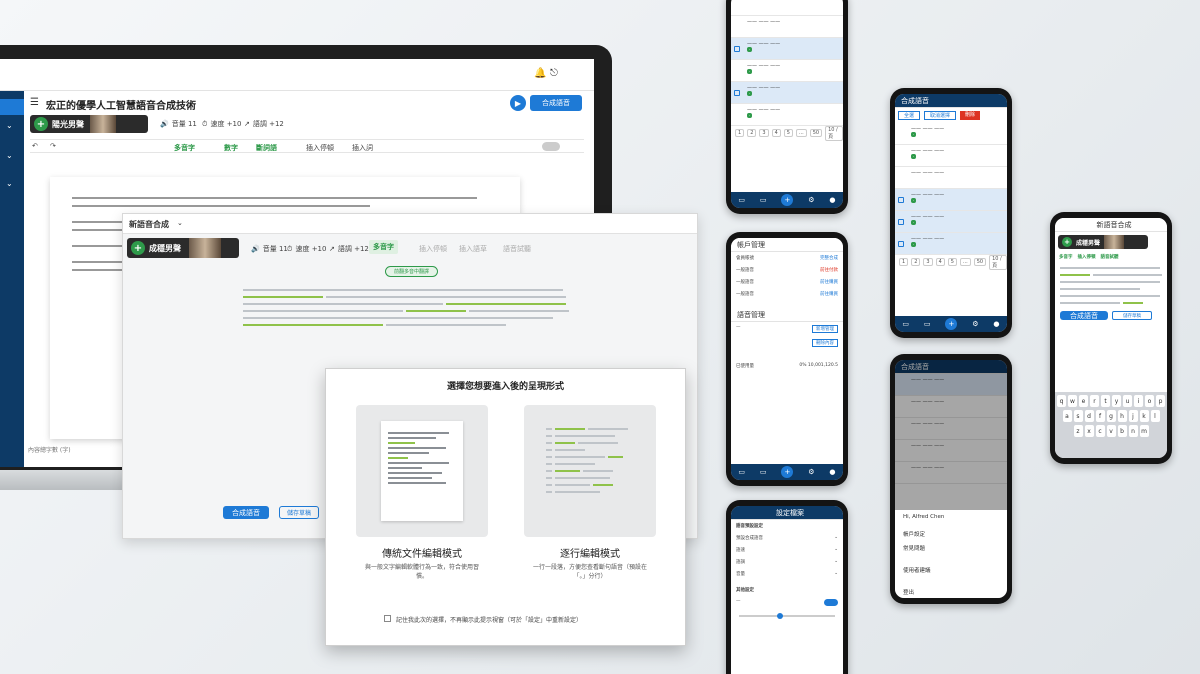 The height and width of the screenshot is (674, 1200). I want to click on delete-button: 刪除, so click(970, 115).